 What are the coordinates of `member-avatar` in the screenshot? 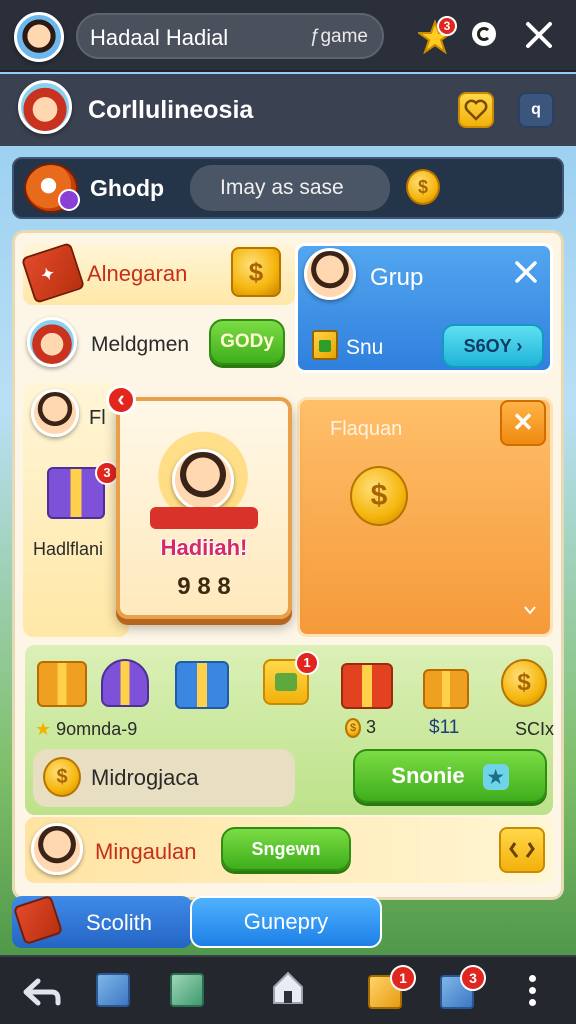 It's located at (52, 342).